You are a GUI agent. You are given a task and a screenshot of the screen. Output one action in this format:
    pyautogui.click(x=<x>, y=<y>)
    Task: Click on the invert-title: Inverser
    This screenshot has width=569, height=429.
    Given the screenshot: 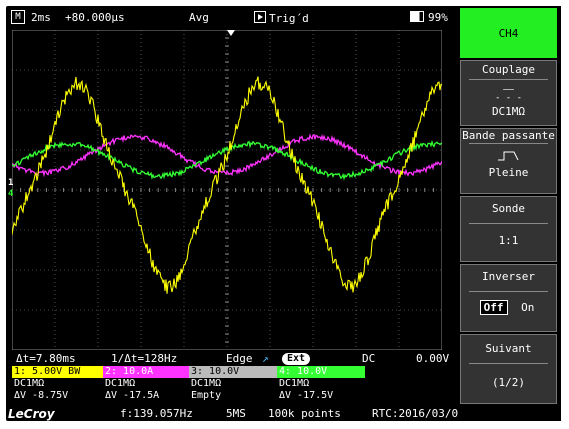 What is the action you would take?
    pyautogui.click(x=508, y=276)
    